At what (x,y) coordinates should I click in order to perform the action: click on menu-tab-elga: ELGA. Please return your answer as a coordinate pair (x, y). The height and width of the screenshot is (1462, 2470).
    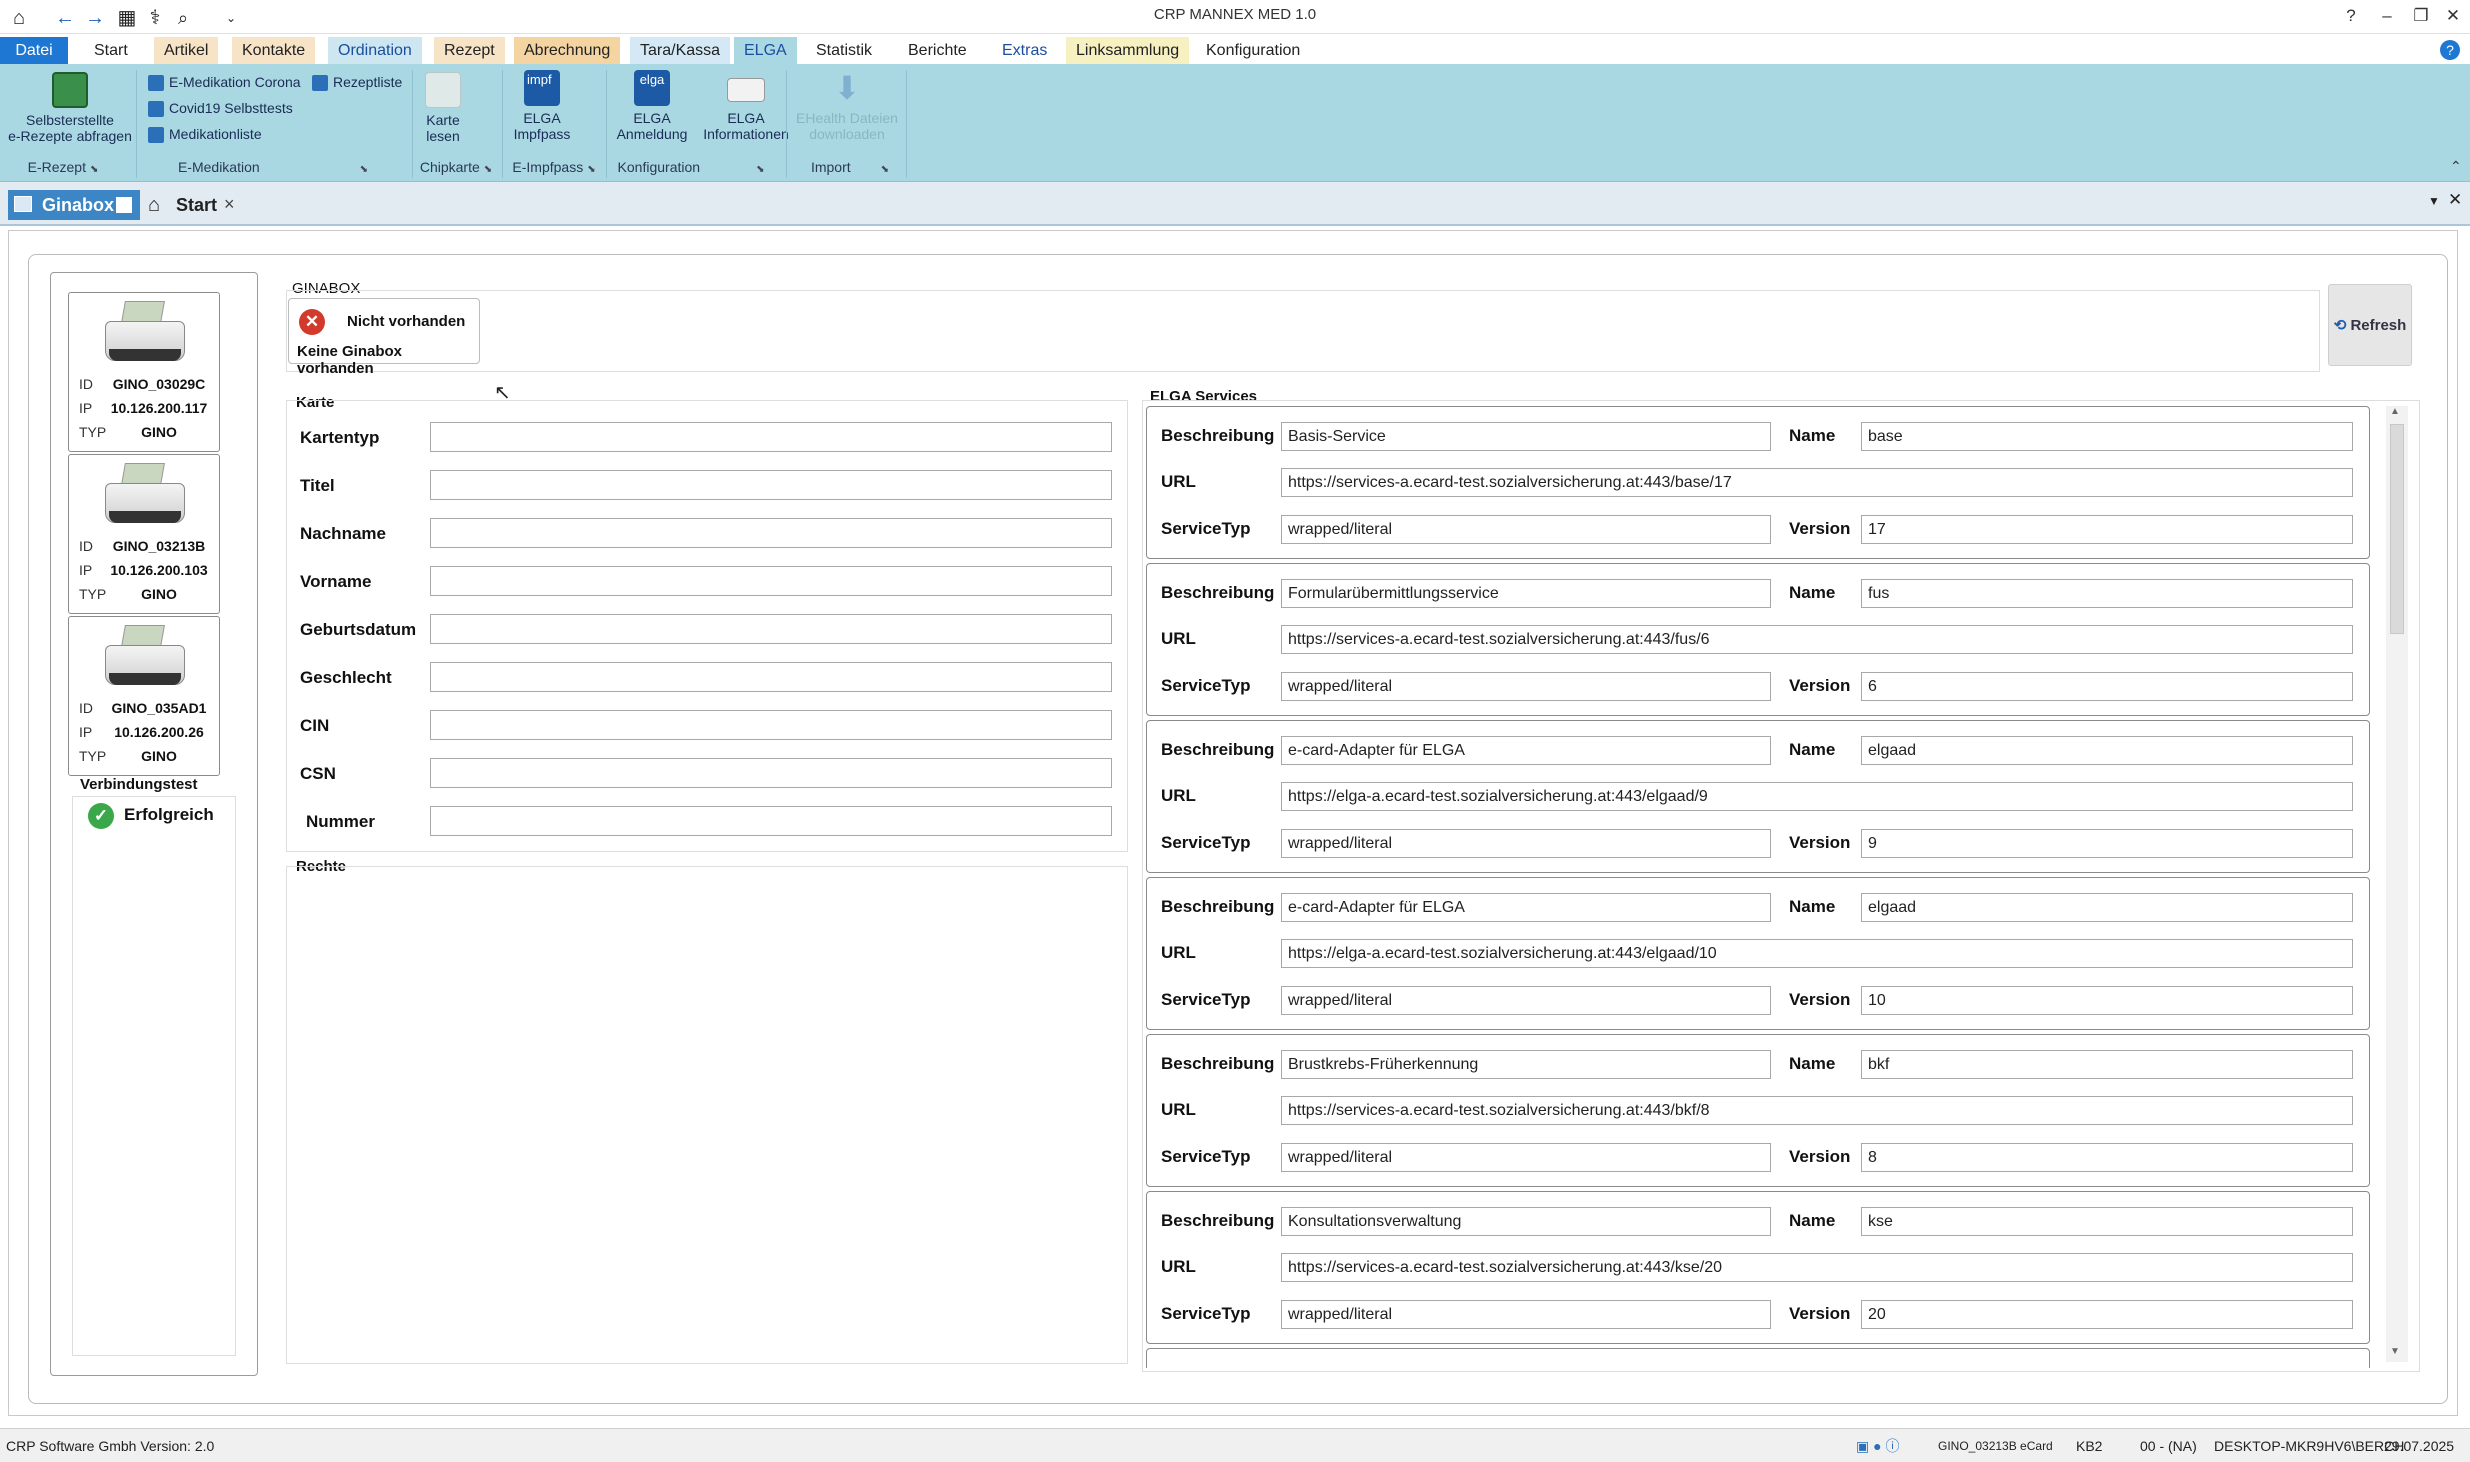
    Looking at the image, I should click on (765, 50).